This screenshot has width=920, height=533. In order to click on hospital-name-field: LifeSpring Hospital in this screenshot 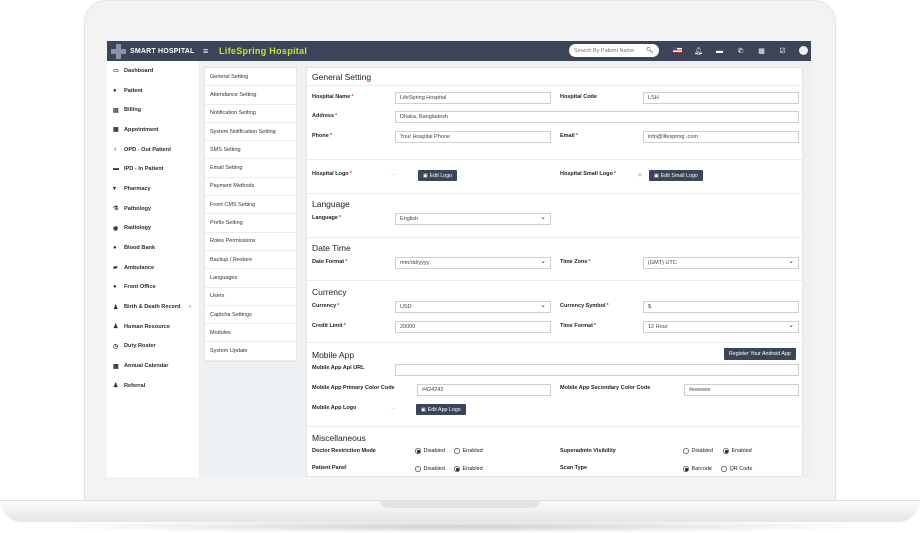, I will do `click(473, 98)`.